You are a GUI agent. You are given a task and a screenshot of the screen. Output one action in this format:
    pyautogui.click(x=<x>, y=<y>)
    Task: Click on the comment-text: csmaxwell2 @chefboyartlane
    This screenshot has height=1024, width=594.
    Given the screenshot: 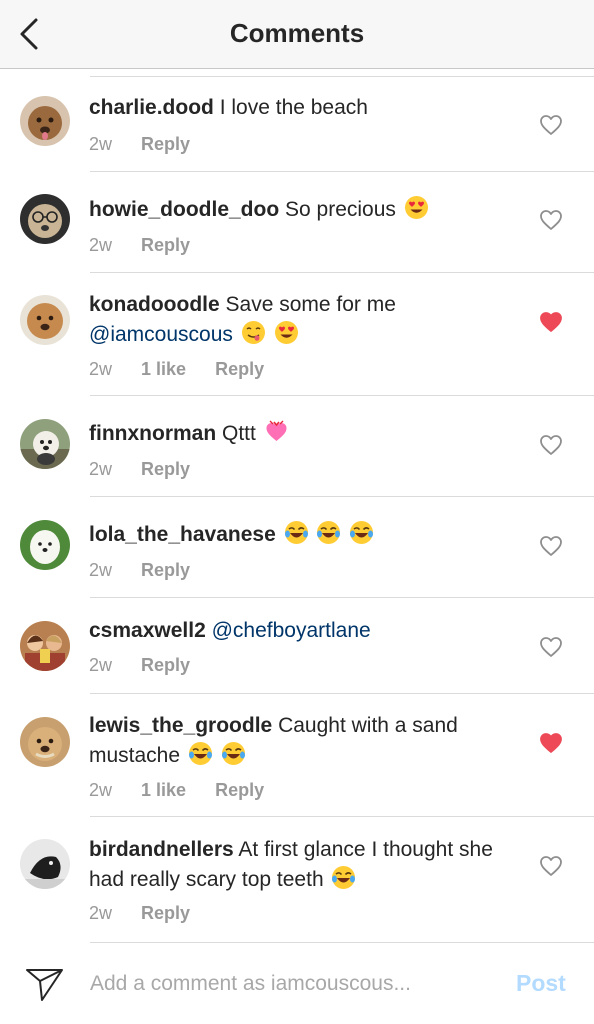 What is the action you would take?
    pyautogui.click(x=299, y=631)
    